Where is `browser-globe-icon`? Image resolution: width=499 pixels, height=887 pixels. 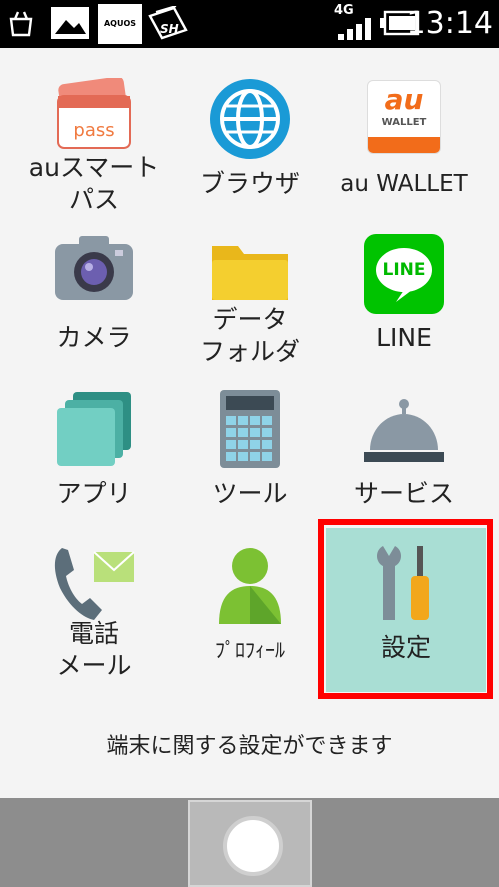
browser-globe-icon is located at coordinates (250, 119).